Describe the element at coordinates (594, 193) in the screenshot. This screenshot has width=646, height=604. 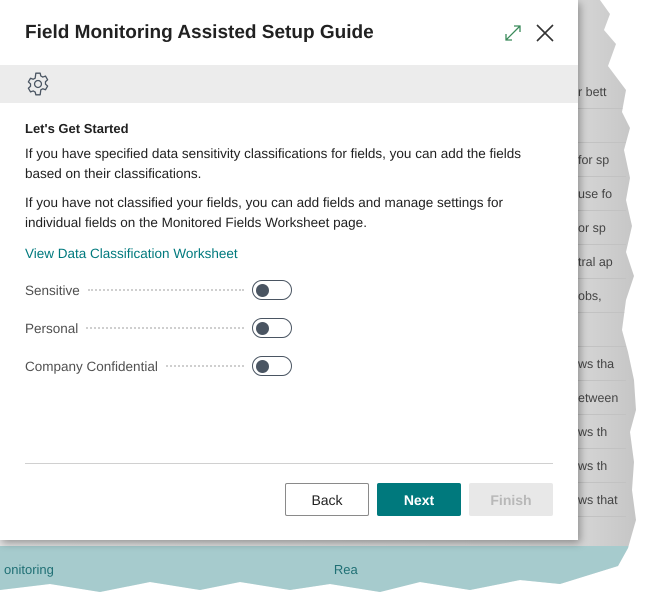
I see `table-cell-text: use fo` at that location.